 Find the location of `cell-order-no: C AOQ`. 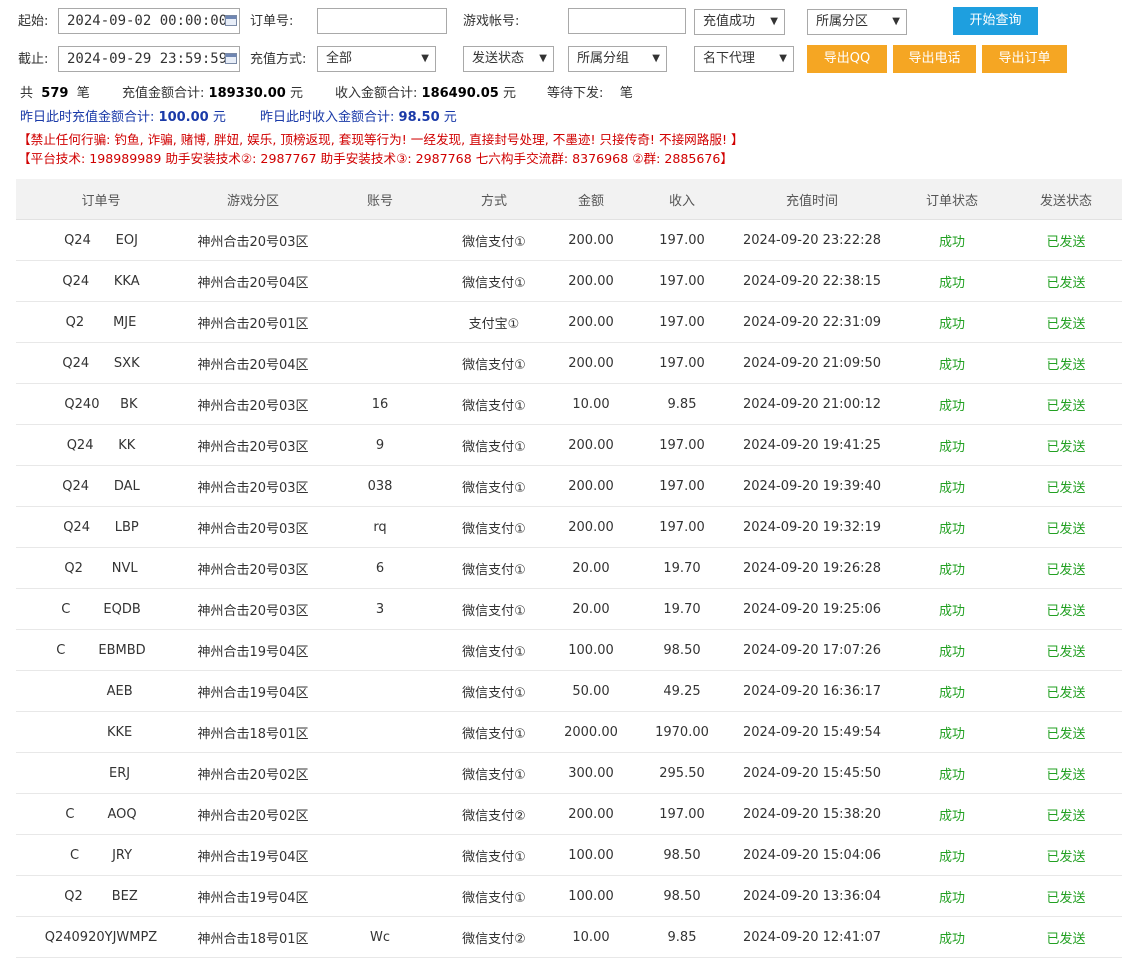

cell-order-no: C AOQ is located at coordinates (101, 814).